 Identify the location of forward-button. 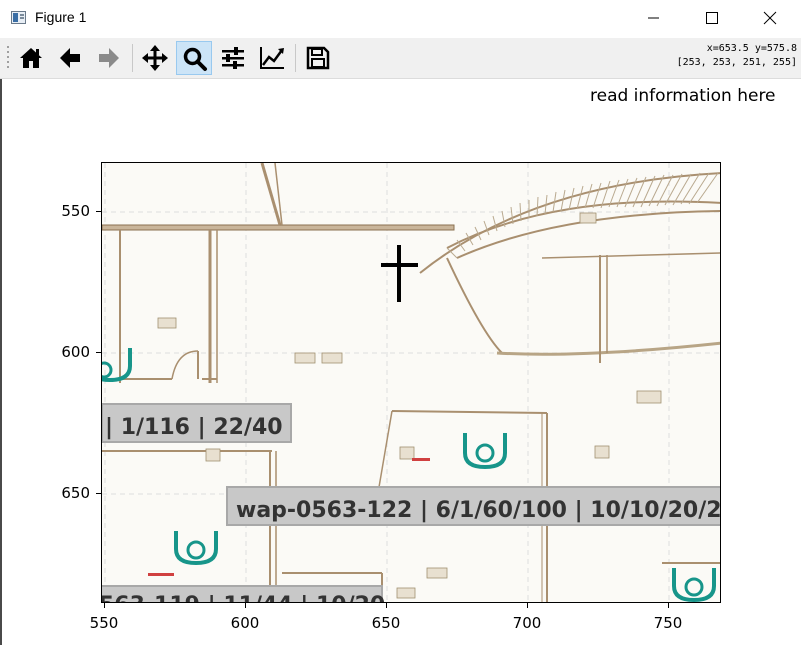
(109, 58).